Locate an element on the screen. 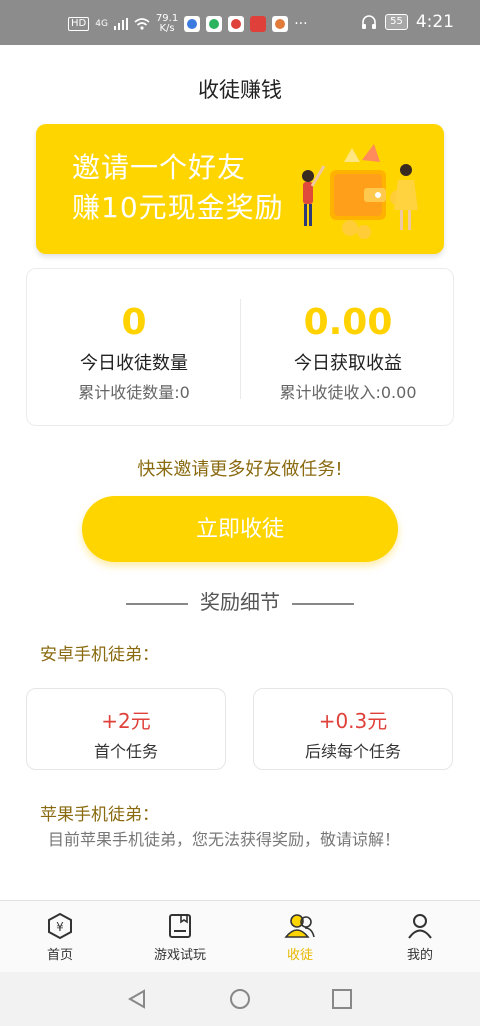 This screenshot has height=1026, width=480. stat-label: 今日获取收益 is located at coordinates (348, 363).